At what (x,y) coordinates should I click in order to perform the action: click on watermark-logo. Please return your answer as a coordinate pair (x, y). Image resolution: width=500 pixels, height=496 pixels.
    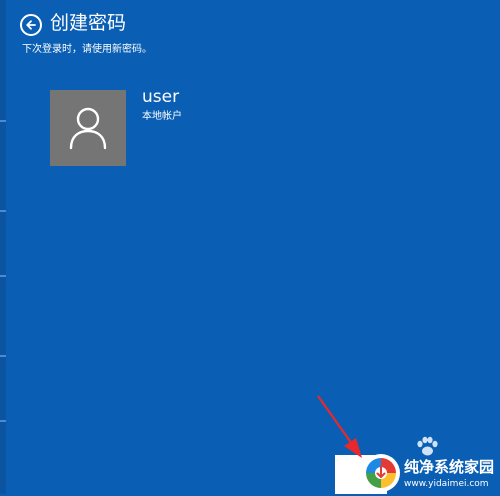
    Looking at the image, I should click on (381, 473).